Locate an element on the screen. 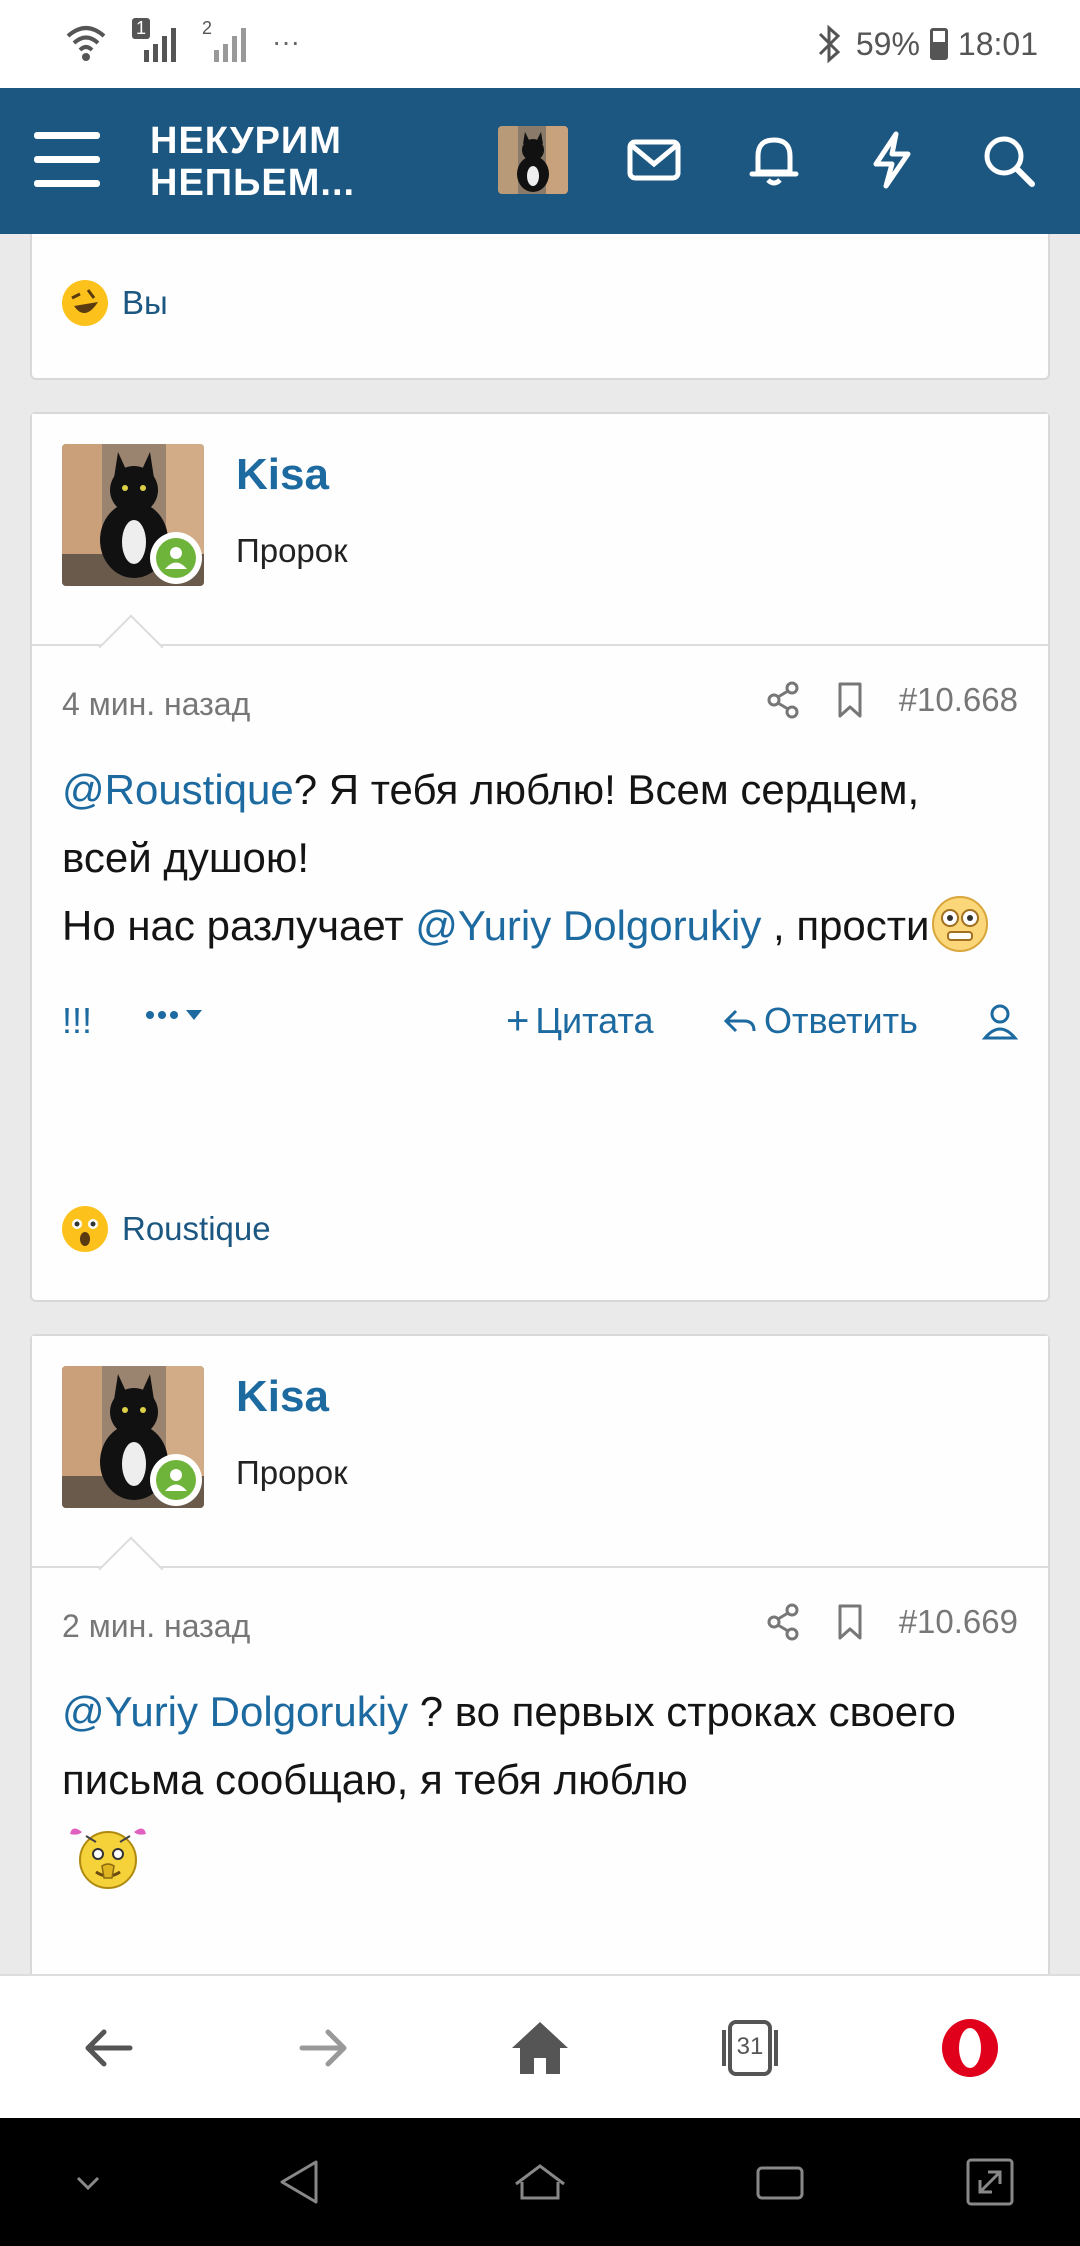 The image size is (1080, 2246). system-navigation-bar is located at coordinates (540, 2182).